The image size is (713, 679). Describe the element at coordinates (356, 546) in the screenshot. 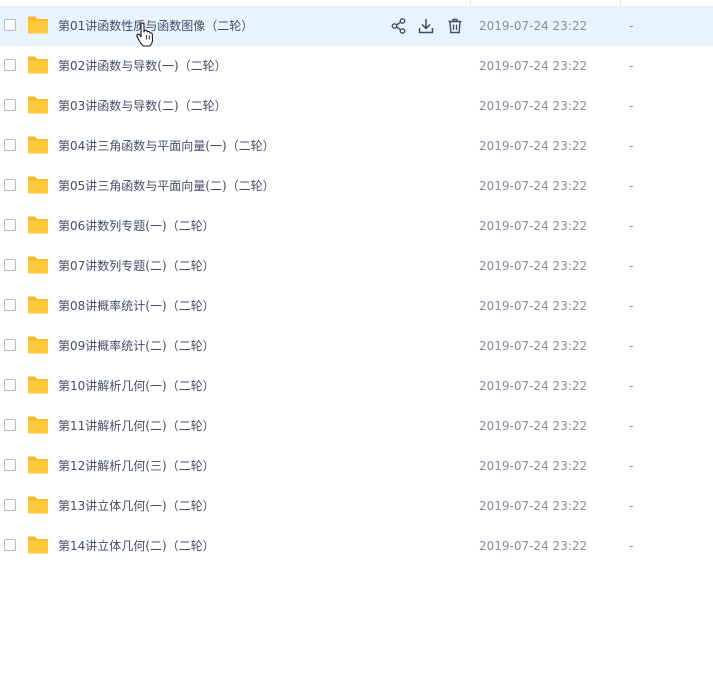

I see `table-row: 第14讲立体几何(二)（二轮） 2019-07-24 23:22 -` at that location.